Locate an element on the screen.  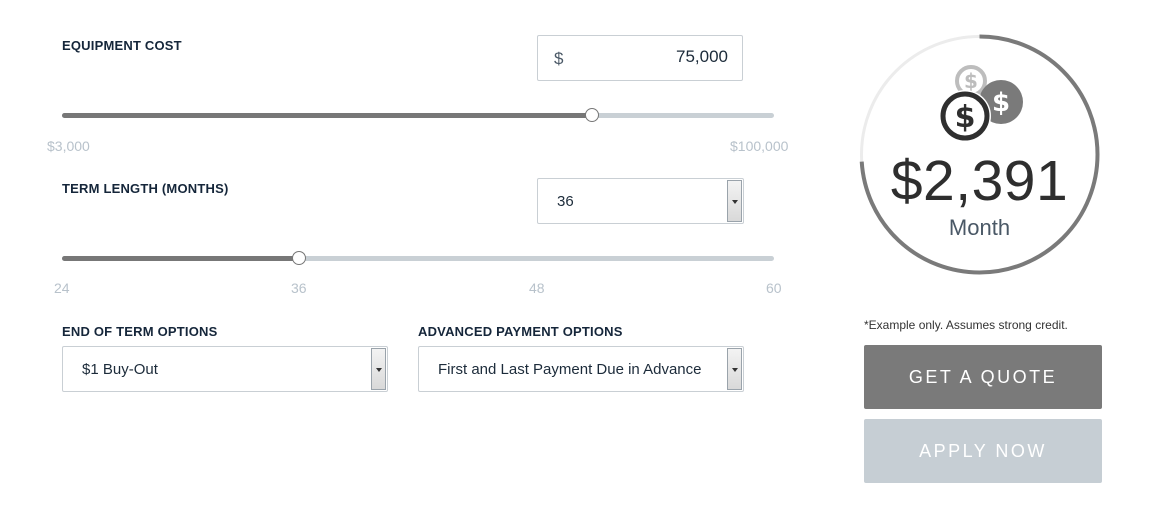
term-length-select: 36 is located at coordinates (640, 201).